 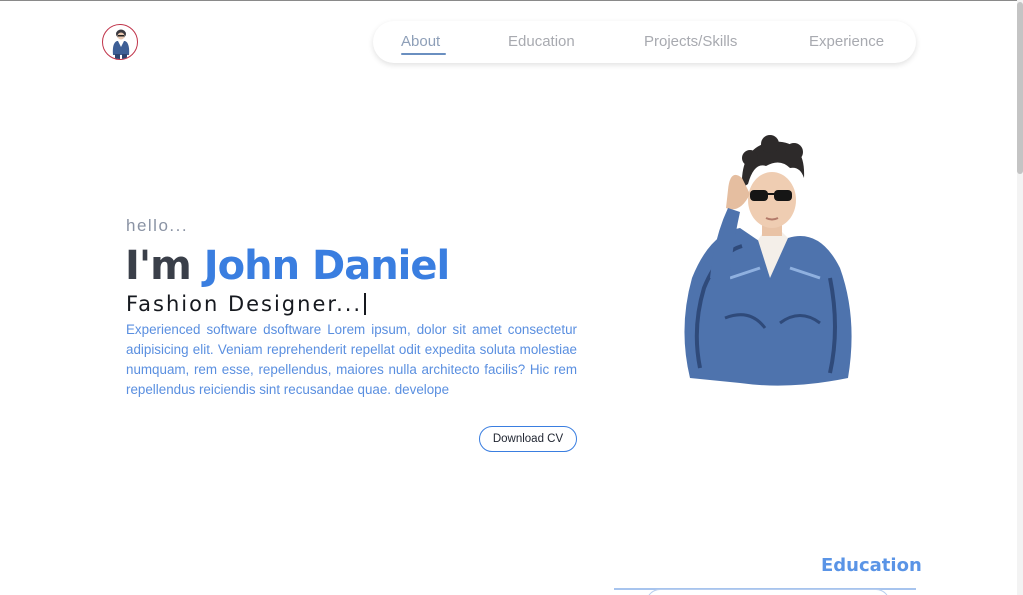 I want to click on window-top-border, so click(x=511, y=0).